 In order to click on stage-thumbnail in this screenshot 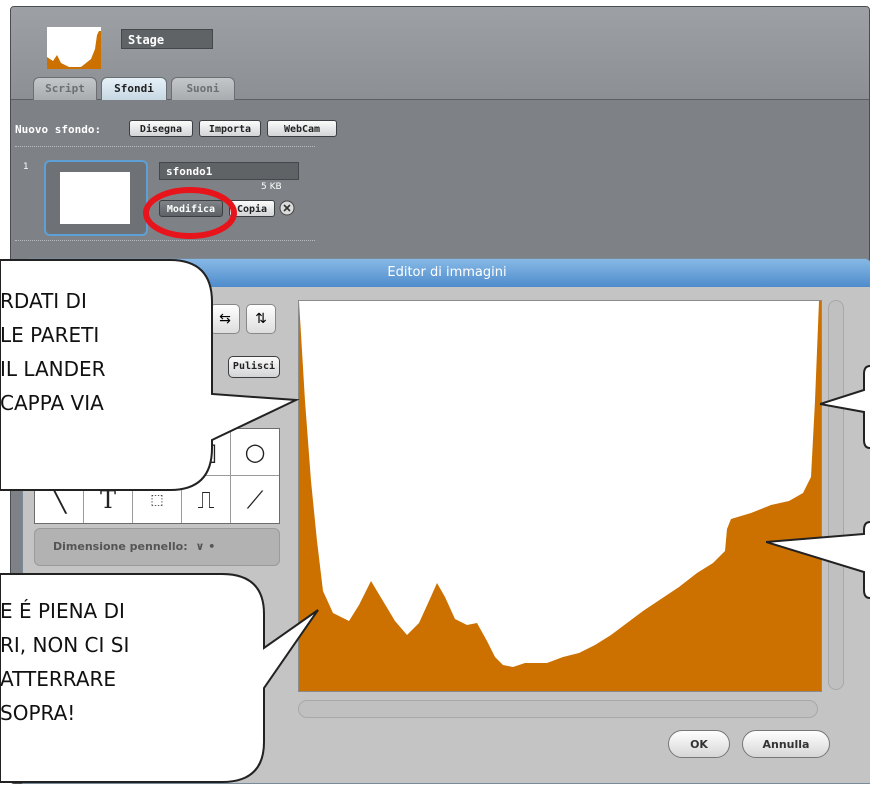, I will do `click(74, 48)`.